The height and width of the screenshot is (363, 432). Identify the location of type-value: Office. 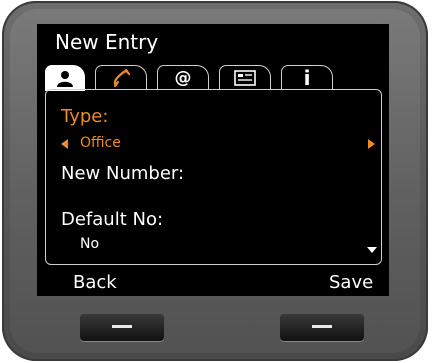
(100, 143).